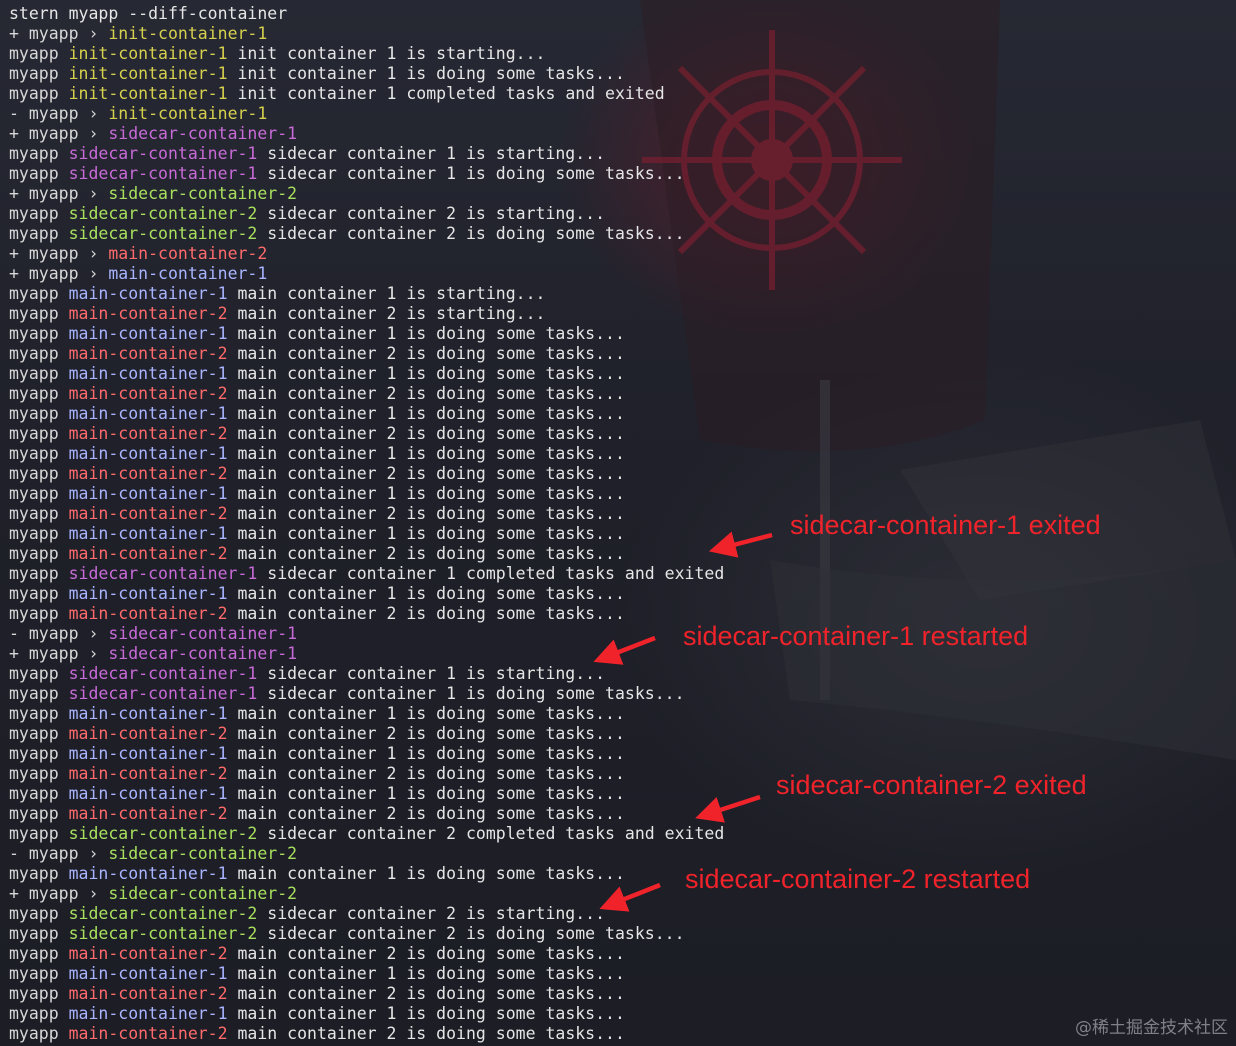  What do you see at coordinates (858, 879) in the screenshot?
I see `annotation-sidecar2-restarted: sidecar-container-2 restarted` at bounding box center [858, 879].